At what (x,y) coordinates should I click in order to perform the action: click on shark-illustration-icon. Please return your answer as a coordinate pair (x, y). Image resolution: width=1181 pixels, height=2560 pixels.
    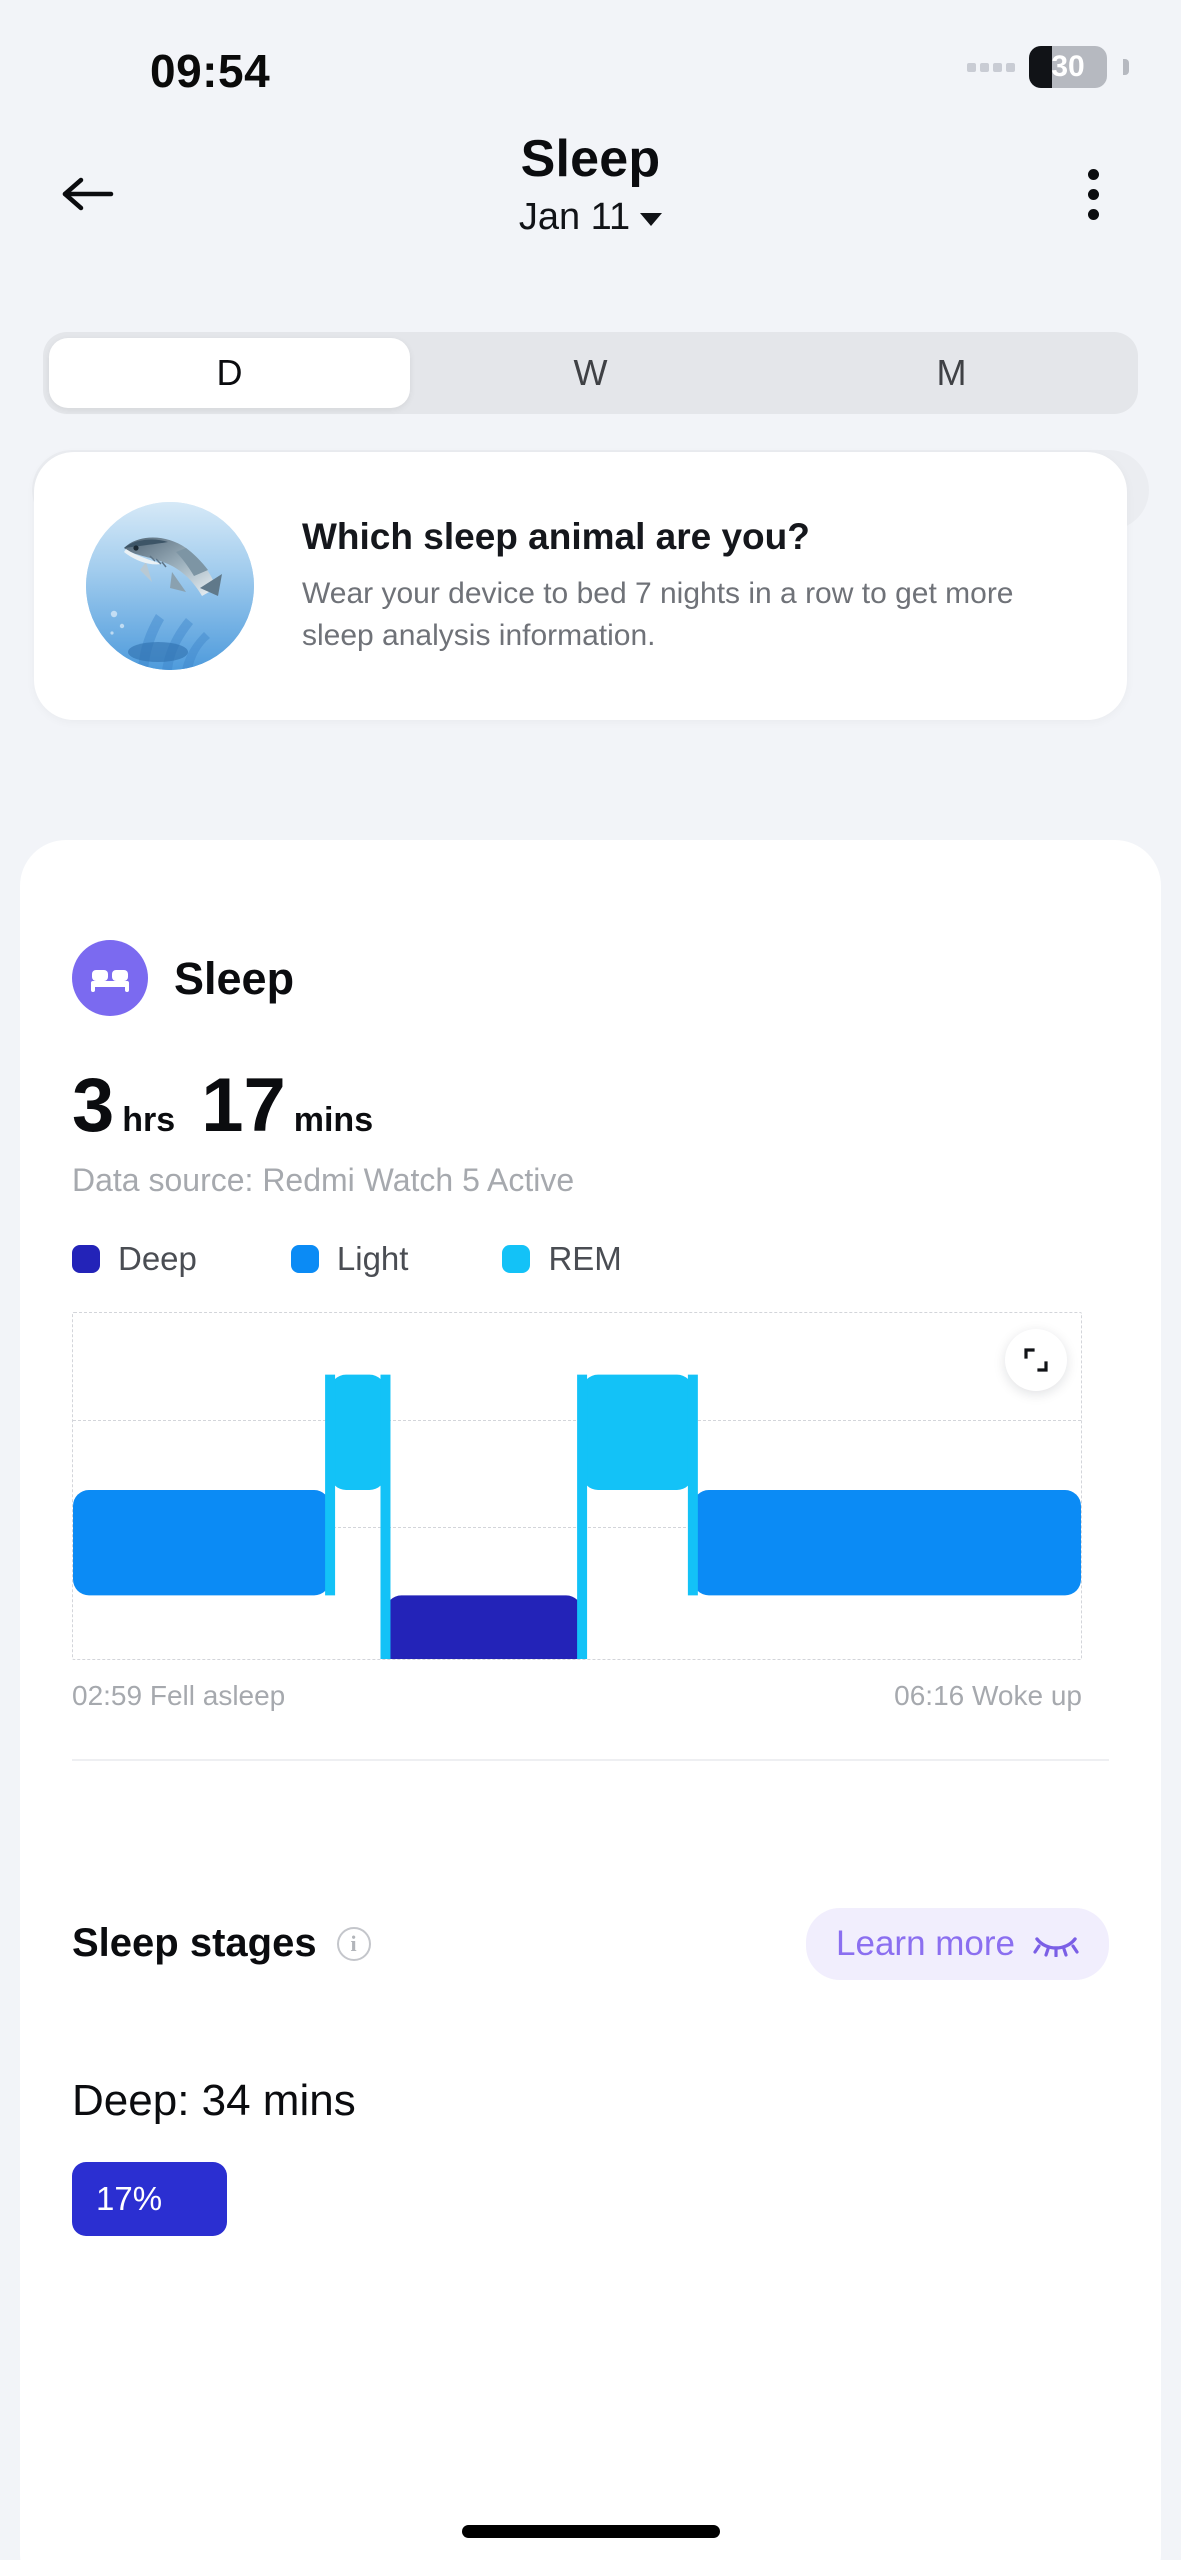
    Looking at the image, I should click on (170, 586).